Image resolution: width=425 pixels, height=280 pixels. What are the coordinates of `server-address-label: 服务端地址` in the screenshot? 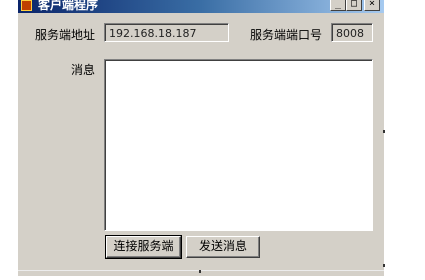 It's located at (65, 35).